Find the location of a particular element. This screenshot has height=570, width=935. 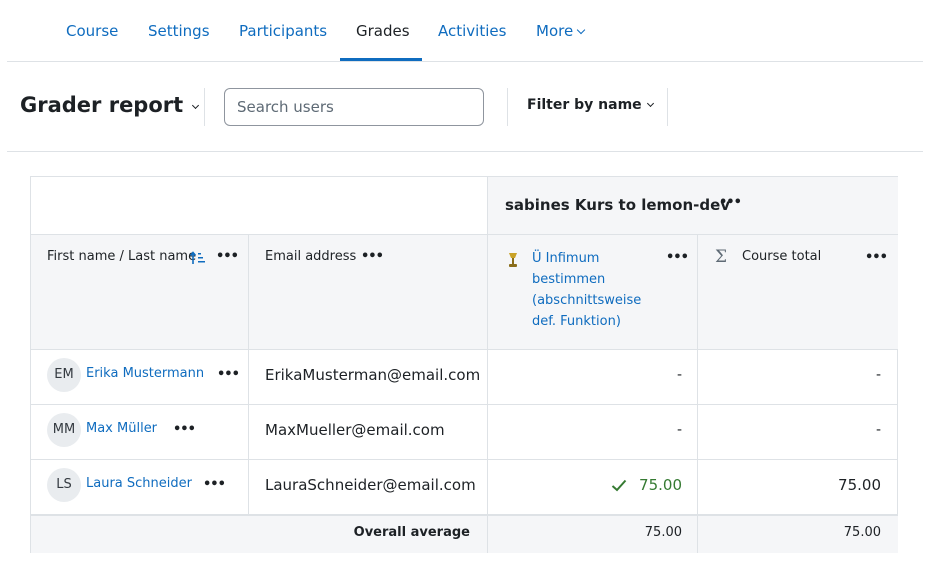

tab-more-label: More is located at coordinates (555, 31).